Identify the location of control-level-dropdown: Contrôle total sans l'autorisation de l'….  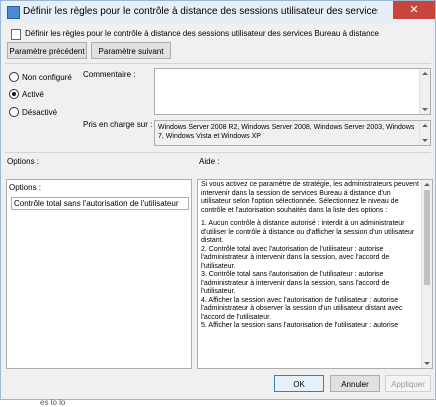
(100, 203).